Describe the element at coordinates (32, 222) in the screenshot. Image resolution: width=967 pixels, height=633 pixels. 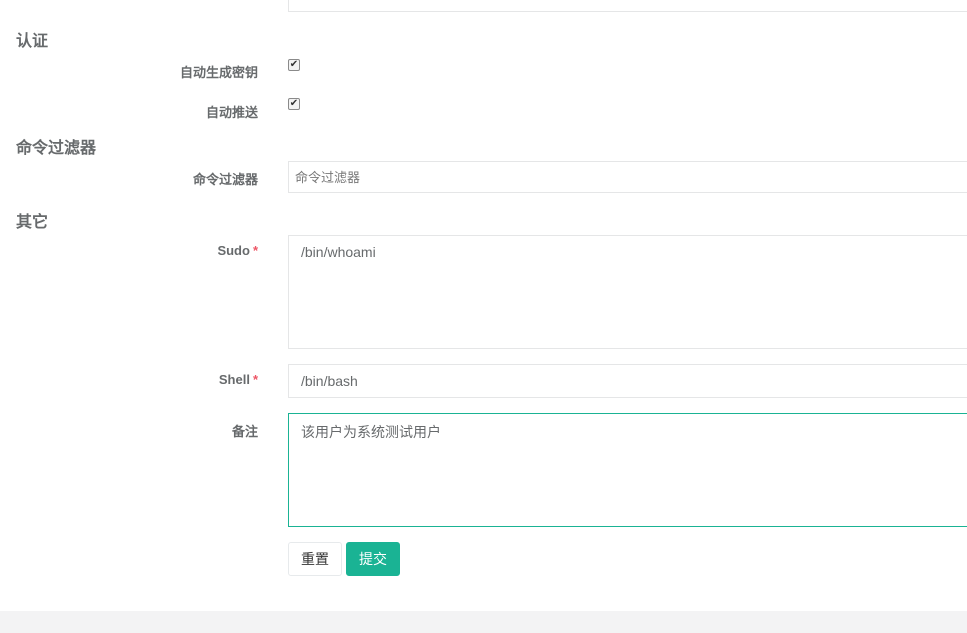
I see `section-title-other: 其它` at that location.